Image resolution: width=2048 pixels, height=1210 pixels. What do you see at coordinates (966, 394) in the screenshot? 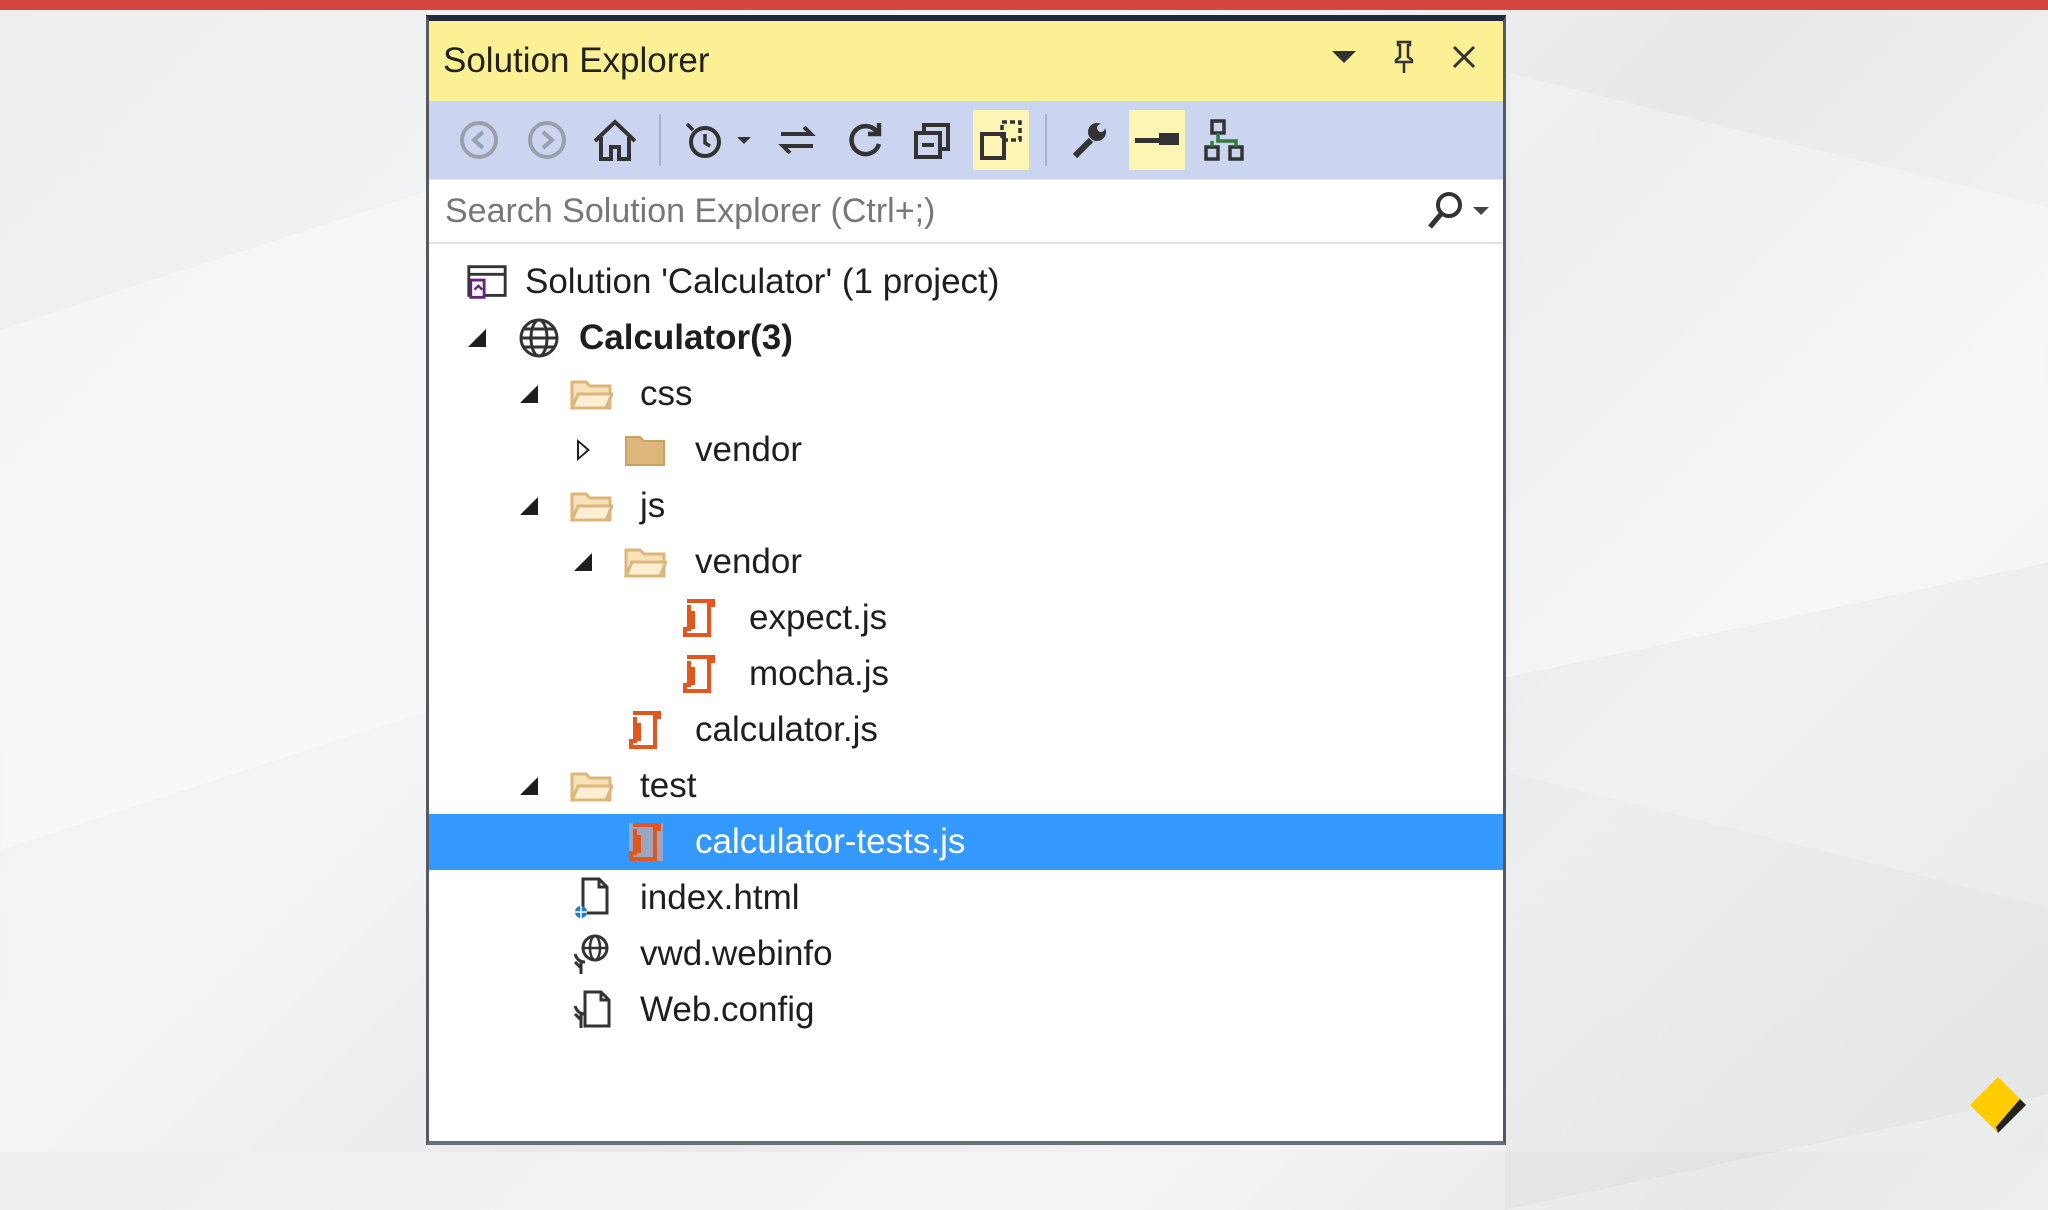
I see `tree-item-folder-css: css` at bounding box center [966, 394].